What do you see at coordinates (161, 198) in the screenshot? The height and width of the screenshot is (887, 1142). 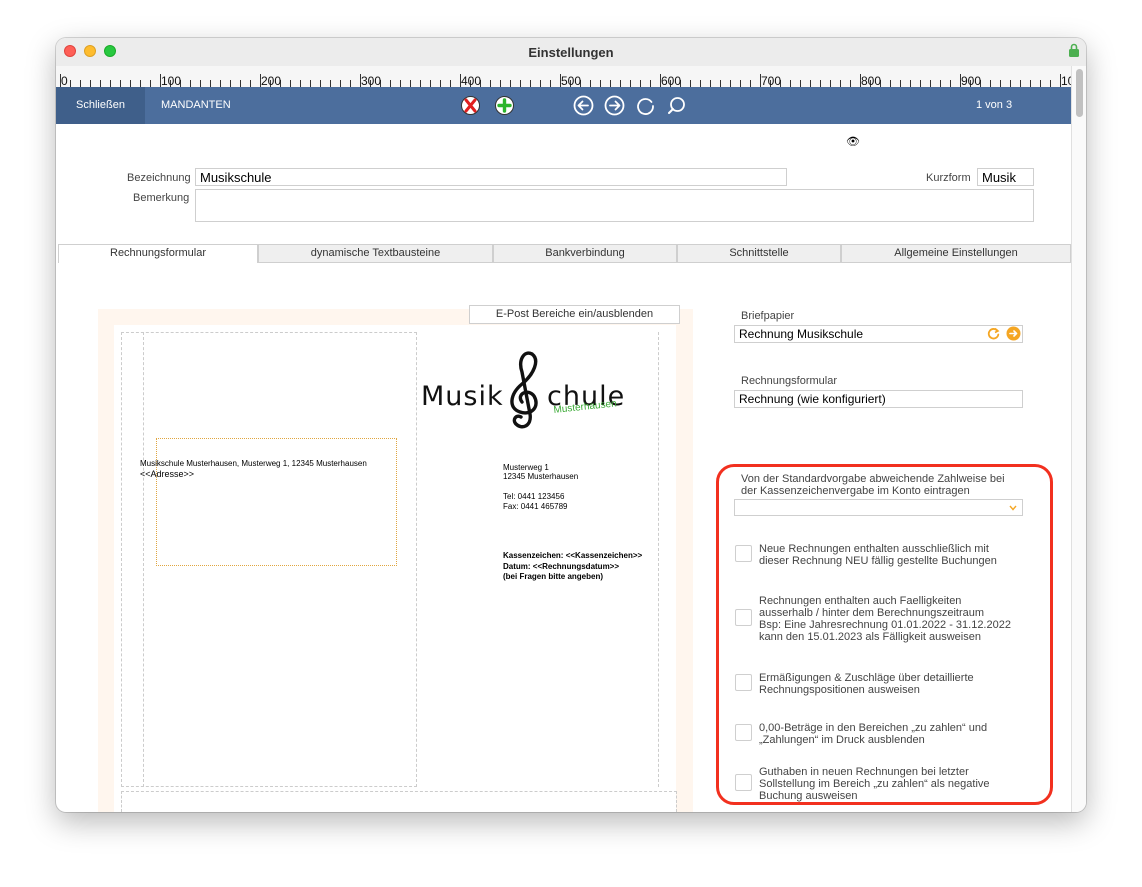 I see `bemerkung-label: Bemerkung` at bounding box center [161, 198].